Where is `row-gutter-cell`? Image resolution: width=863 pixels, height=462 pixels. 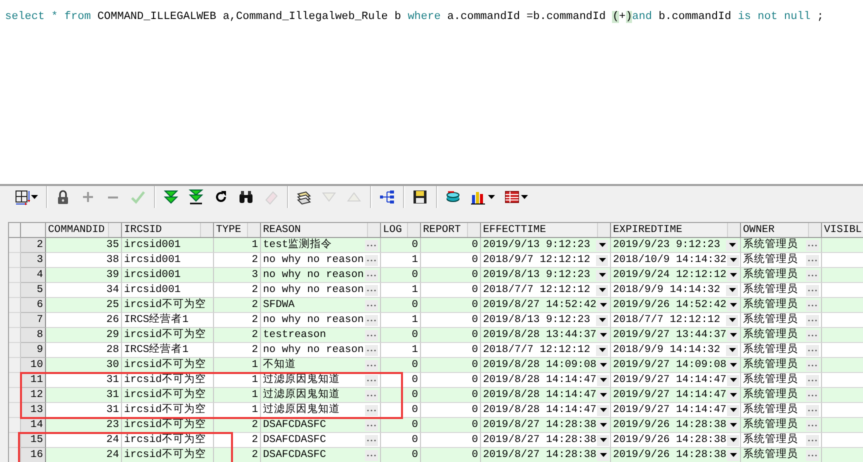
row-gutter-cell is located at coordinates (15, 365).